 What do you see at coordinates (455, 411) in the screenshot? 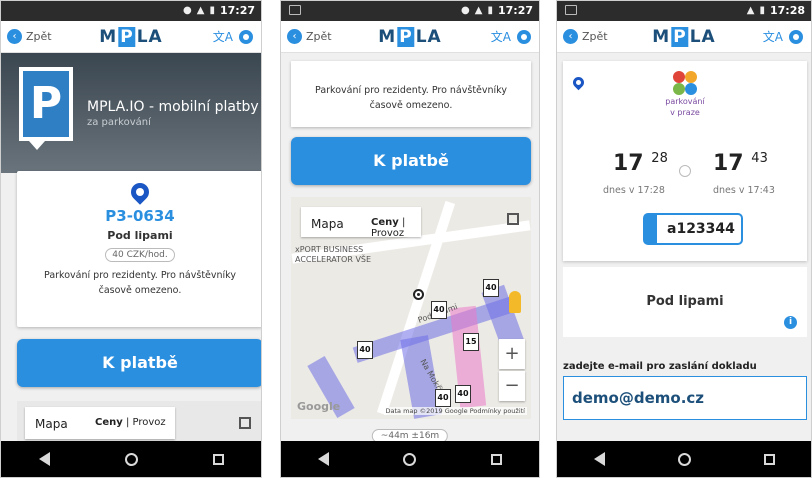
I see `map-attribution: Data map ©2019 Google Podmínky použití` at bounding box center [455, 411].